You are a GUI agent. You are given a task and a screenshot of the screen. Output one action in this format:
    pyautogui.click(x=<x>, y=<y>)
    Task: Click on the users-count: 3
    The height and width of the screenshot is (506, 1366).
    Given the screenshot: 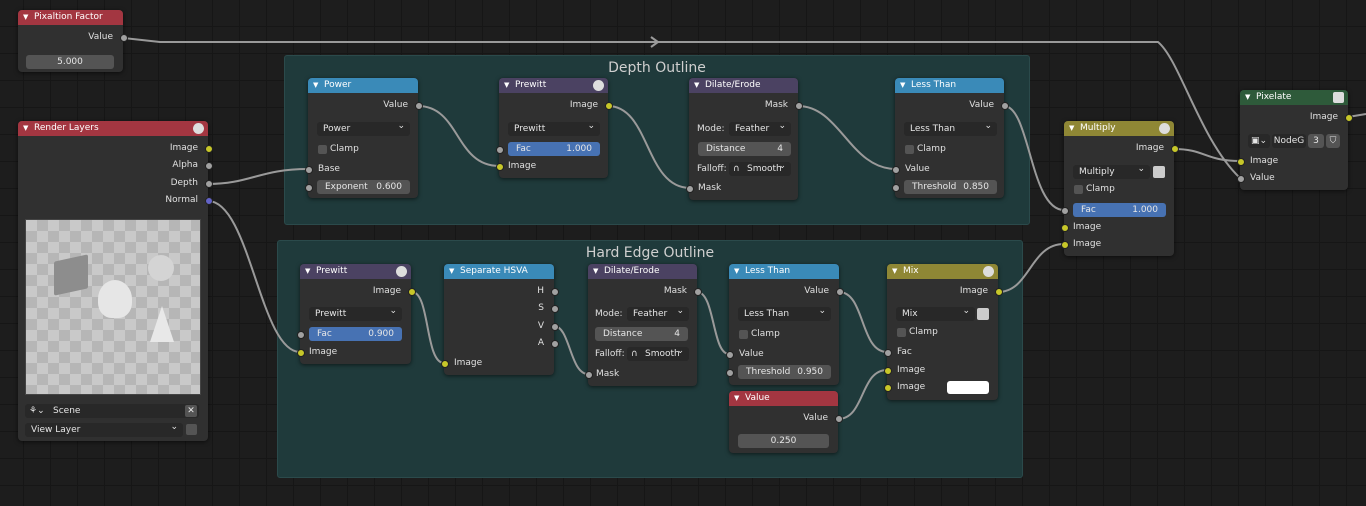 What is the action you would take?
    pyautogui.click(x=1316, y=141)
    